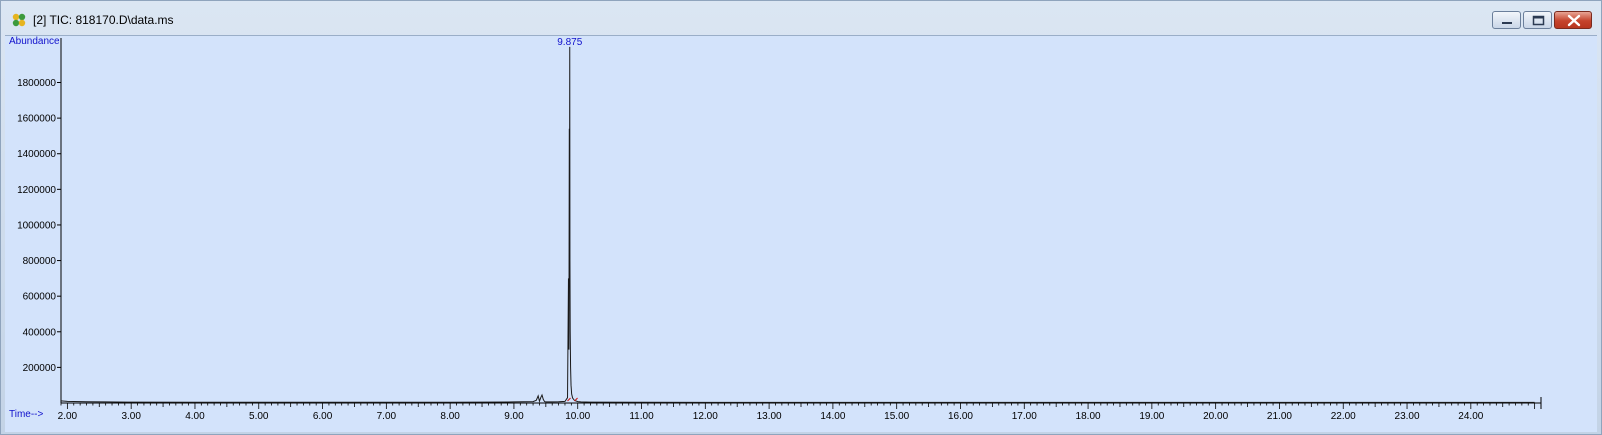 The height and width of the screenshot is (435, 1602). What do you see at coordinates (131, 416) in the screenshot?
I see `x-tick-label-3: 3.00` at bounding box center [131, 416].